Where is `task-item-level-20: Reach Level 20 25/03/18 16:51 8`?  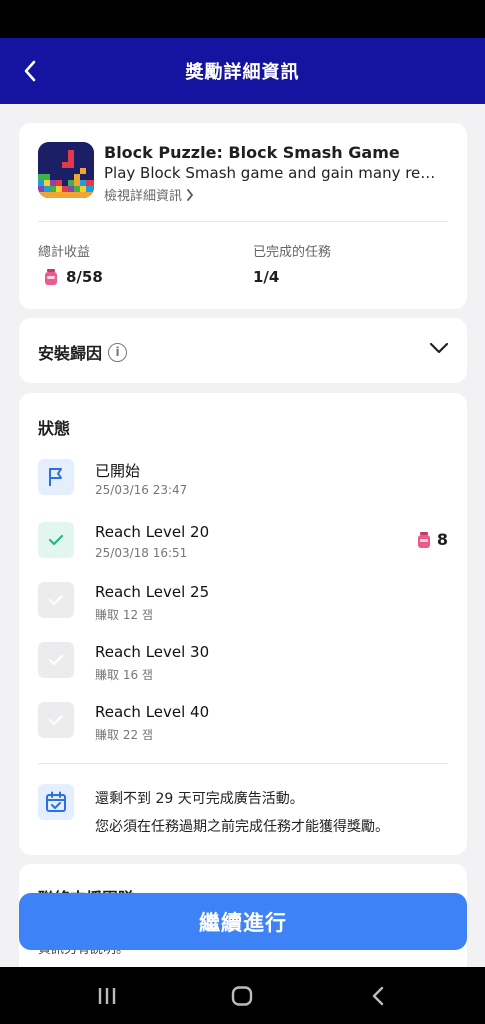
task-item-level-20: Reach Level 20 25/03/18 16:51 8 is located at coordinates (243, 544).